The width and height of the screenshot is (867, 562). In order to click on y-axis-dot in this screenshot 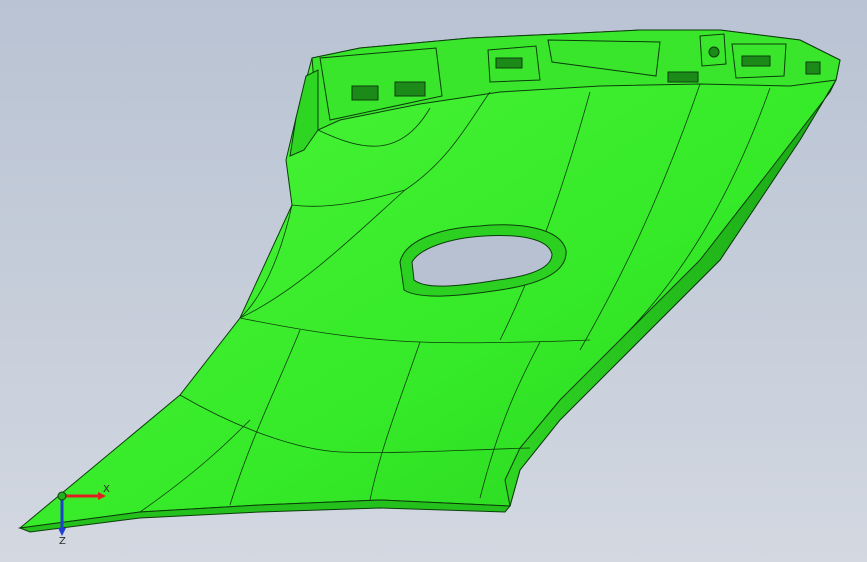, I will do `click(62, 496)`.